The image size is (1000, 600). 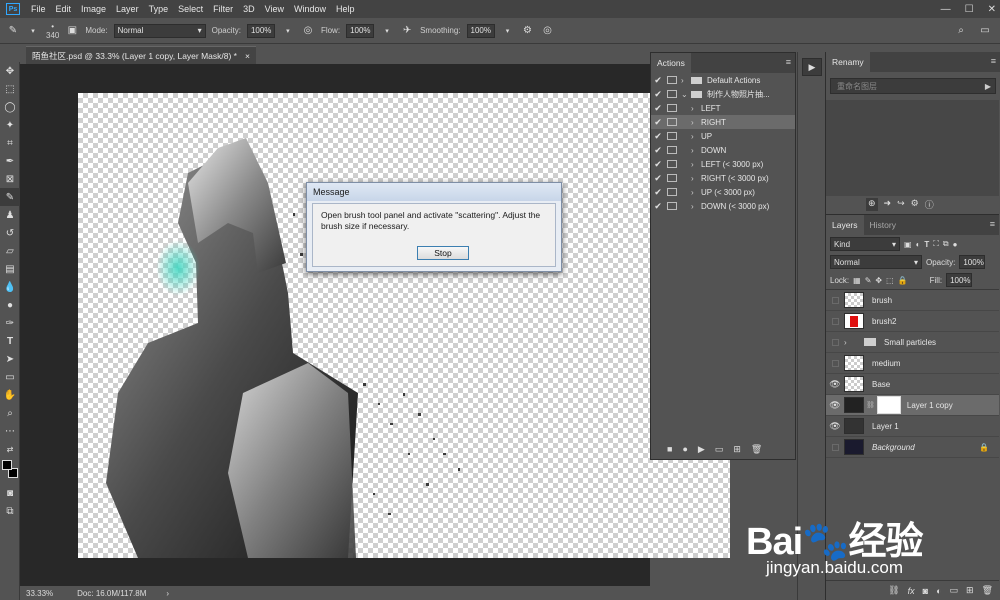 I want to click on menu-item-window: Window, so click(x=310, y=9).